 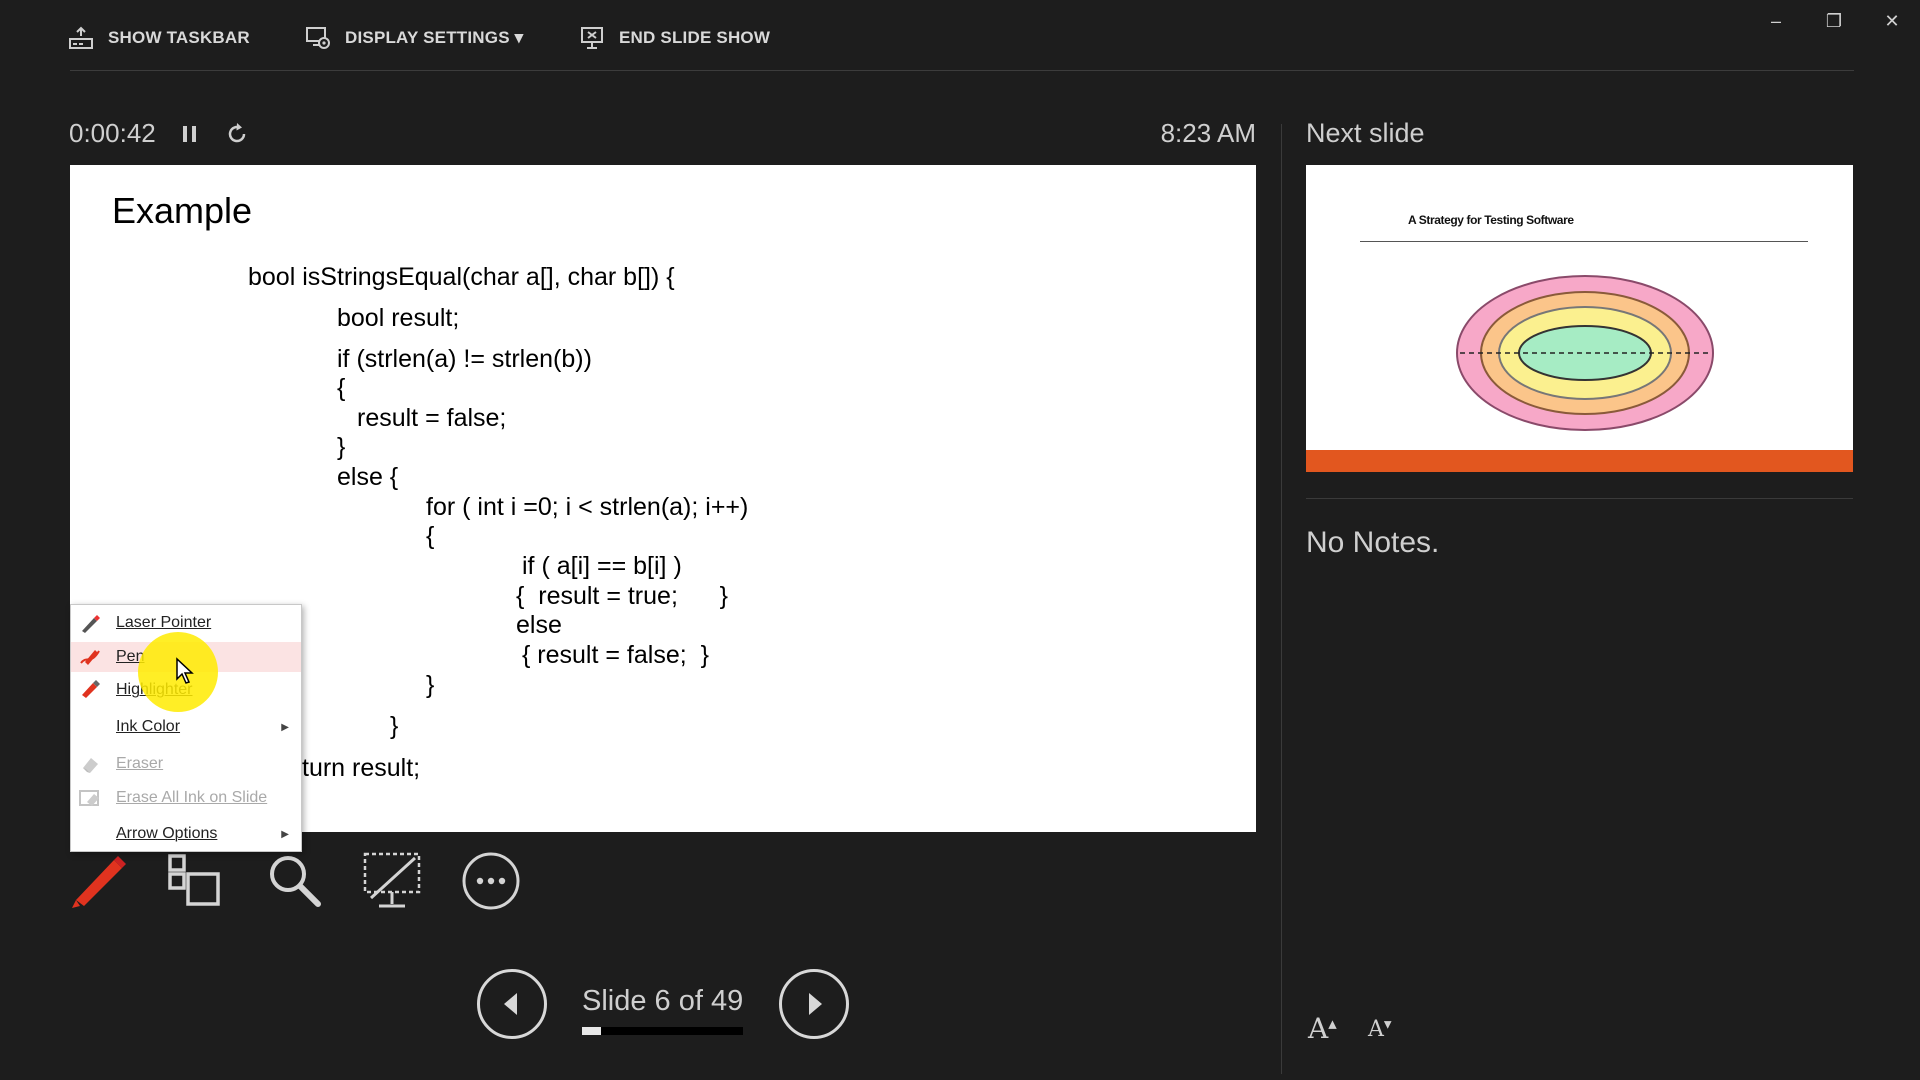 I want to click on highlighter-icon, so click(x=91, y=689).